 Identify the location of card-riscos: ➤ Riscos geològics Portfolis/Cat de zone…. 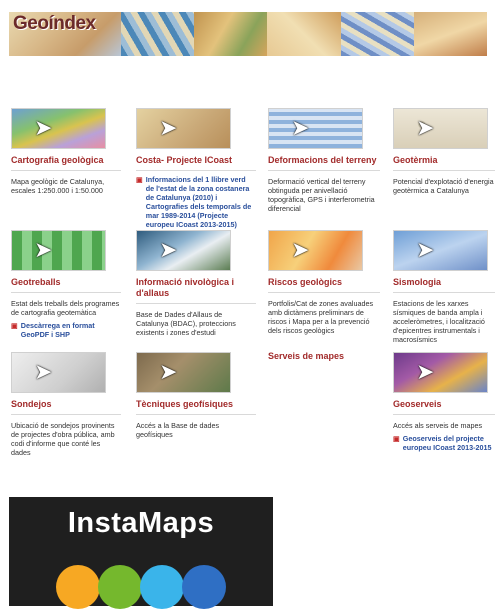
(324, 282).